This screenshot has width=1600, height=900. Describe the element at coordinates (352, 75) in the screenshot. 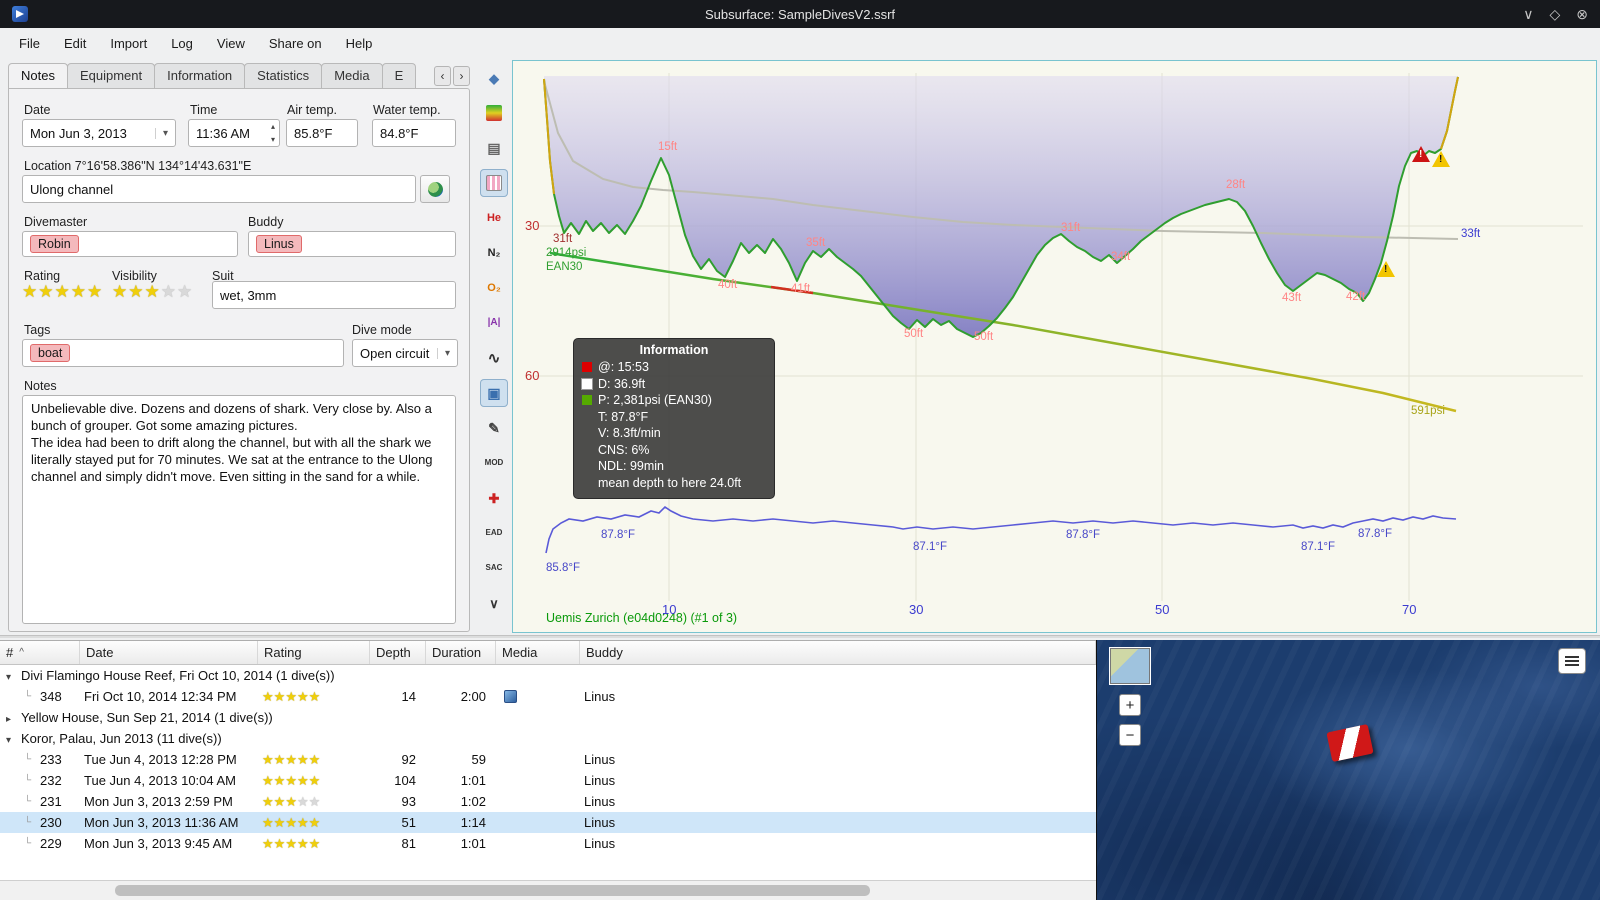

I see `tab-media: Media` at that location.